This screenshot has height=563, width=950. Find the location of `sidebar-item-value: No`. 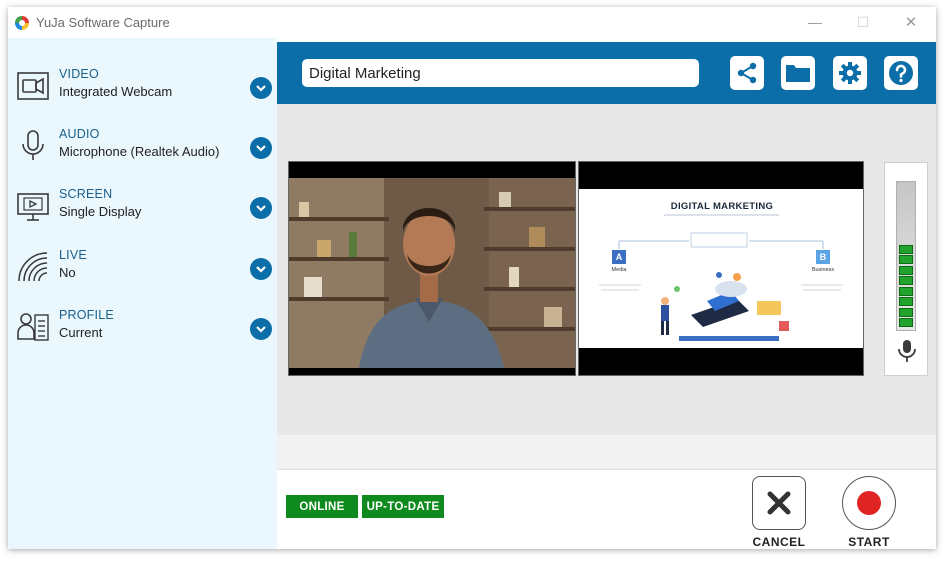

sidebar-item-value: No is located at coordinates (67, 272).